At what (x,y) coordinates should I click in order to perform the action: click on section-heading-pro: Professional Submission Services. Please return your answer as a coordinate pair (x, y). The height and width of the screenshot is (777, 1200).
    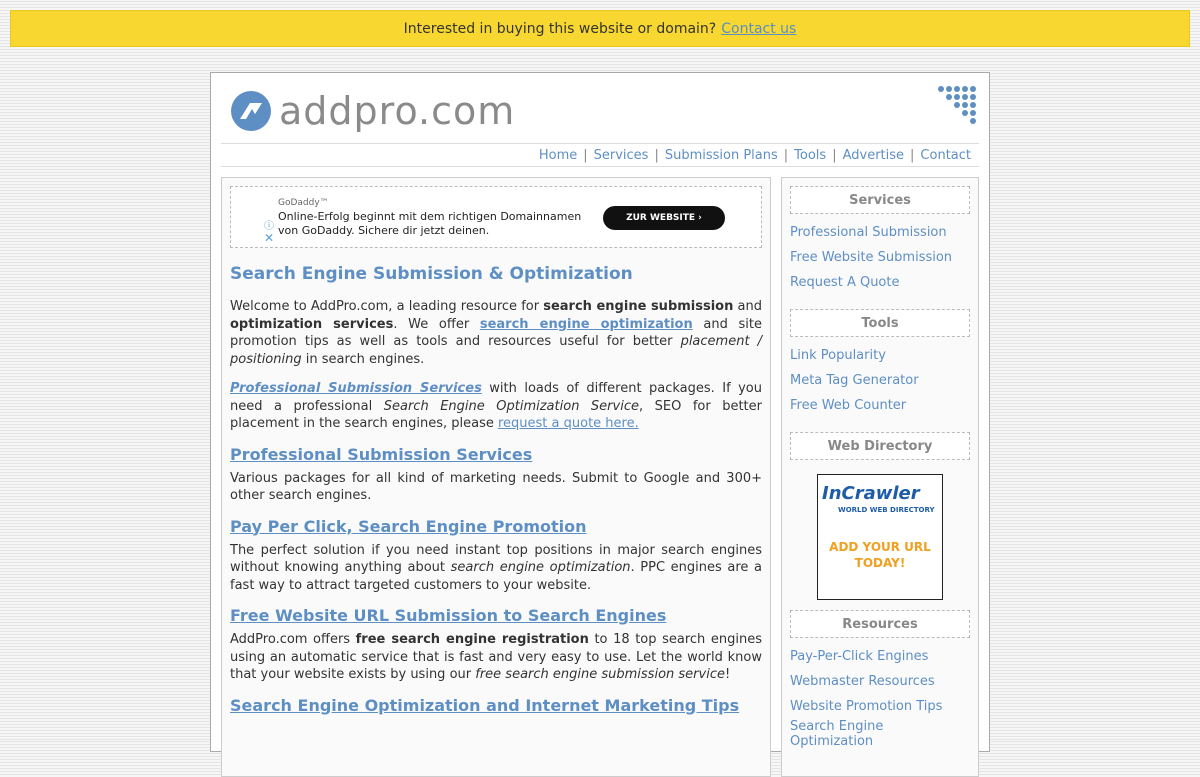
    Looking at the image, I should click on (496, 454).